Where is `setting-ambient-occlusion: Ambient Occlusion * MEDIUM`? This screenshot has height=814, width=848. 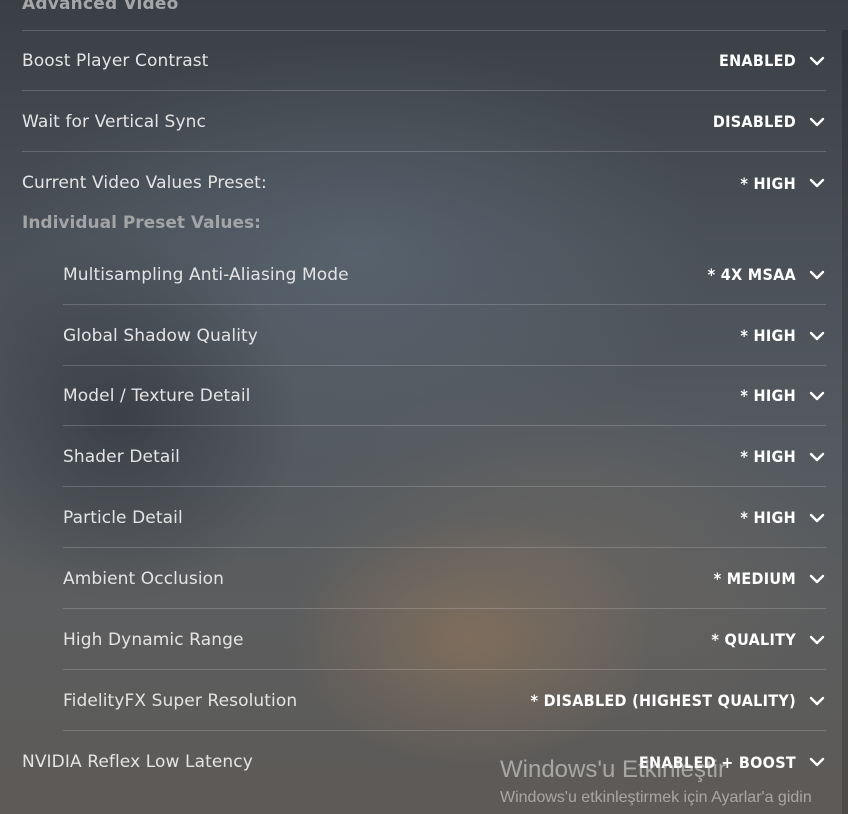
setting-ambient-occlusion: Ambient Occlusion * MEDIUM is located at coordinates (444, 579).